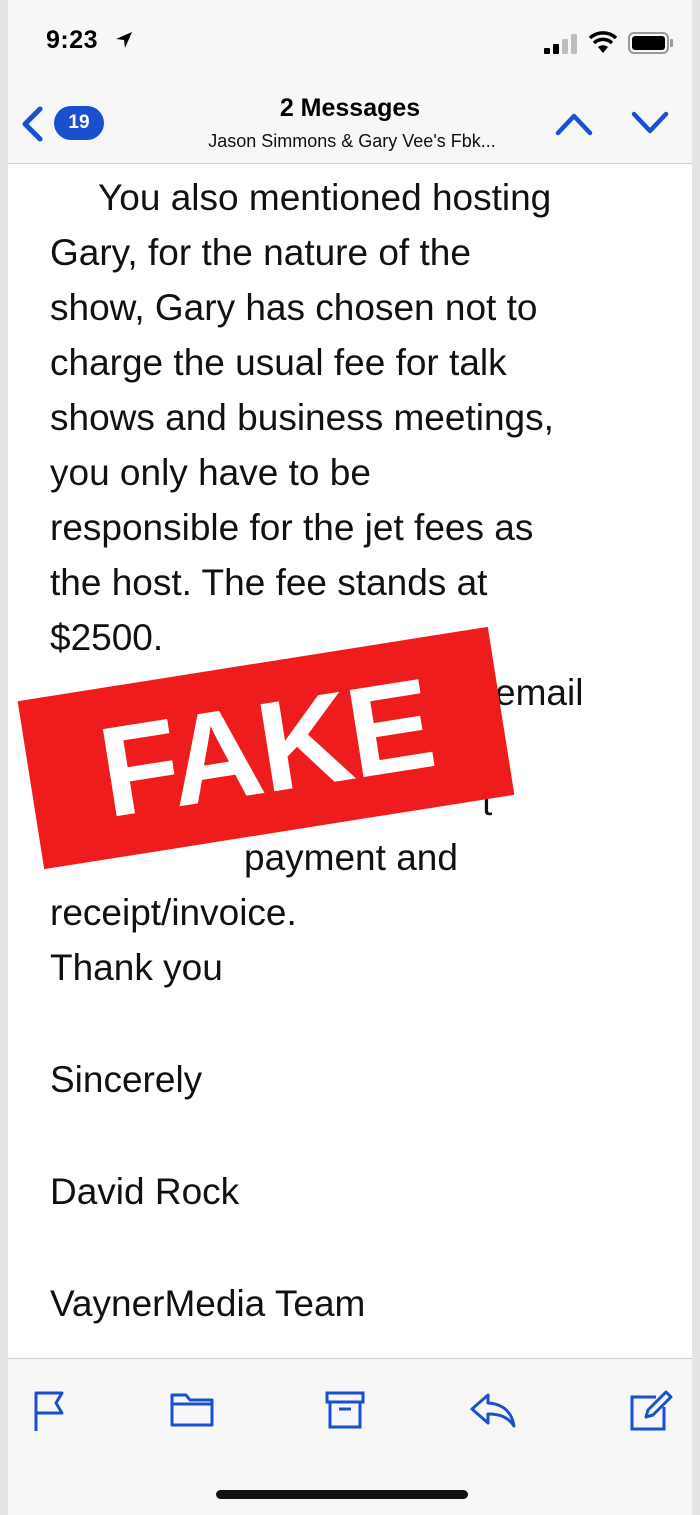 The width and height of the screenshot is (700, 1515). Describe the element at coordinates (350, 43) in the screenshot. I see `status-bar: 9:23` at that location.